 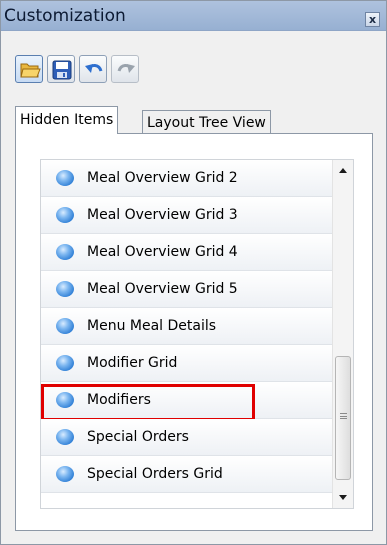 I want to click on tab-hidden-items-label: Hidden Items, so click(x=67, y=120).